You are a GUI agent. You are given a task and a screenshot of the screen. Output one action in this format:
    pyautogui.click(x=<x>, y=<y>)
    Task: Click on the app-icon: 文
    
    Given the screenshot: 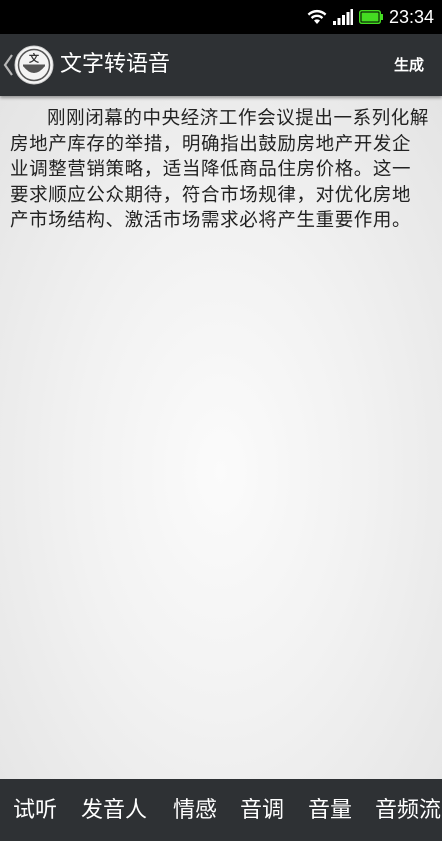 What is the action you would take?
    pyautogui.click(x=34, y=65)
    